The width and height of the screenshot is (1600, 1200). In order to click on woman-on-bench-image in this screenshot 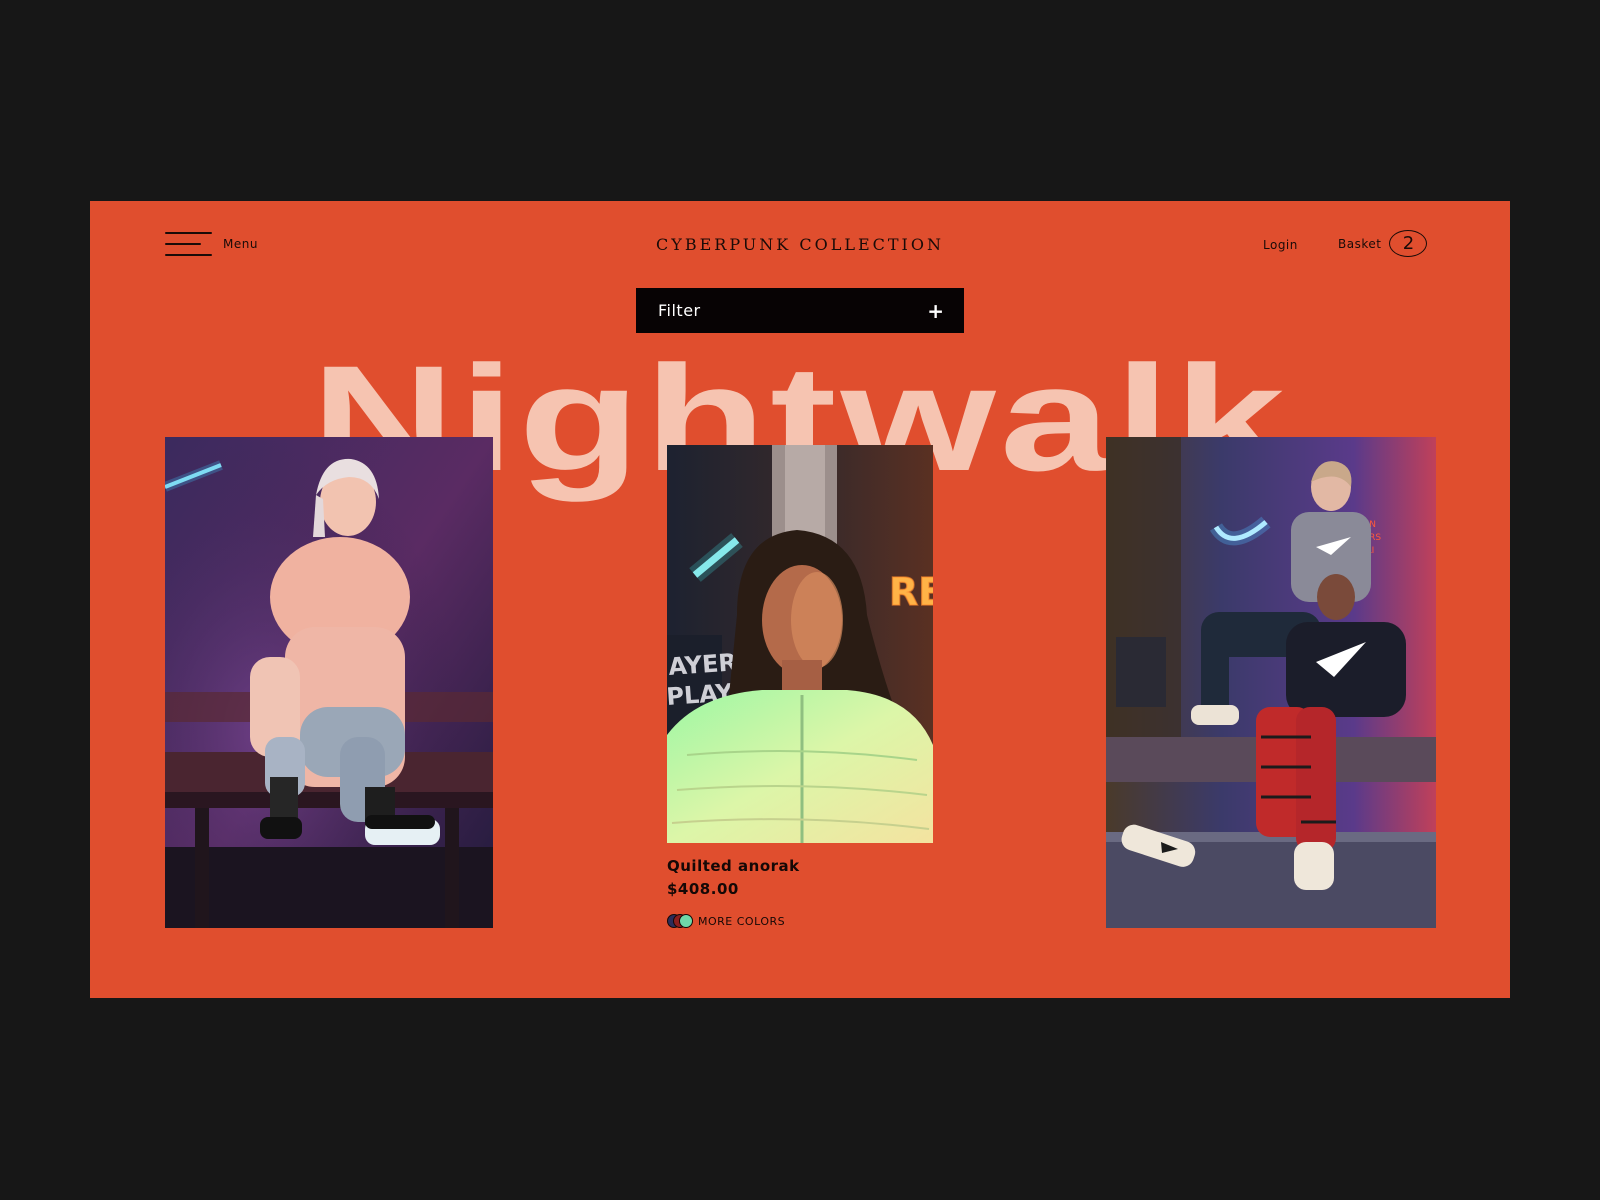, I will do `click(329, 682)`.